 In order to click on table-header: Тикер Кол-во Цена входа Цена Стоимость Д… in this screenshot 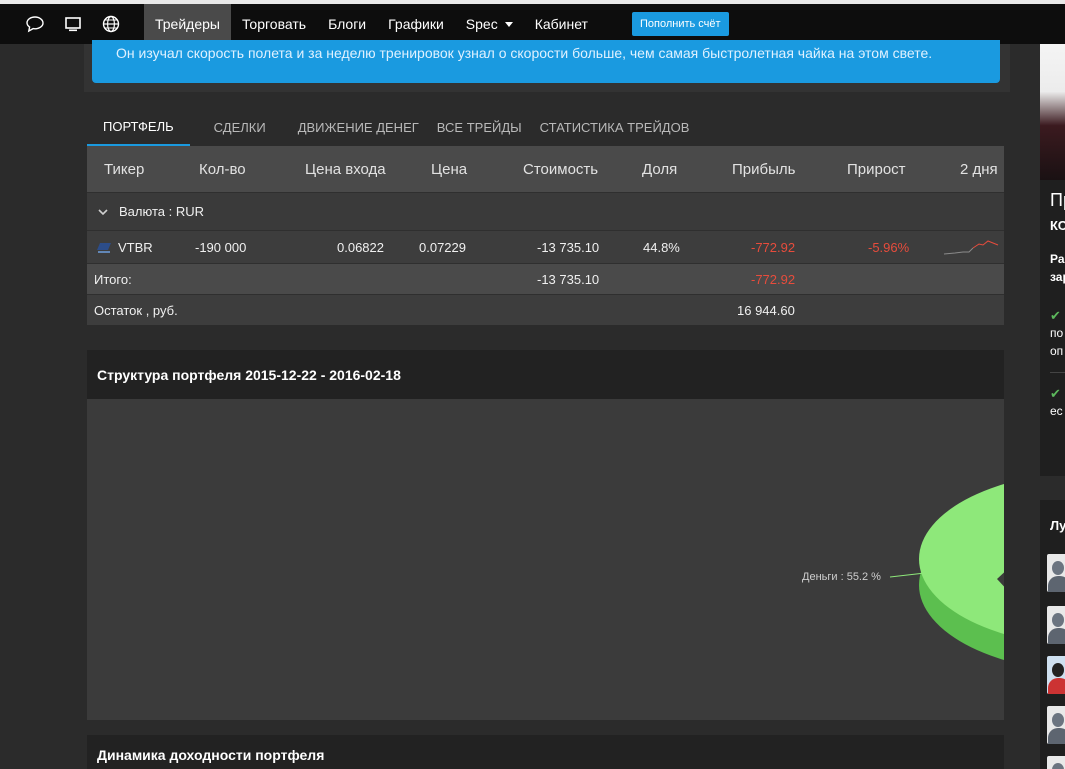, I will do `click(545, 169)`.